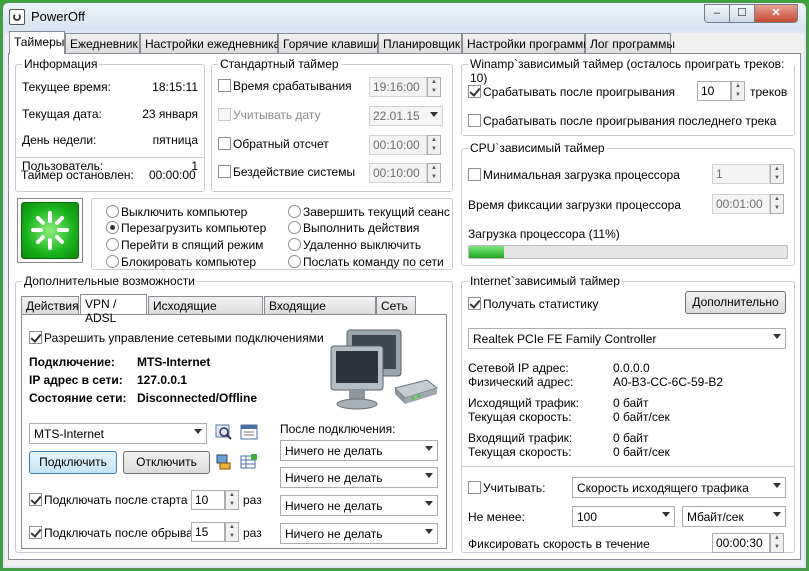 The height and width of the screenshot is (571, 809). Describe the element at coordinates (474, 91) in the screenshot. I see `winamp-after-checkbox` at that location.